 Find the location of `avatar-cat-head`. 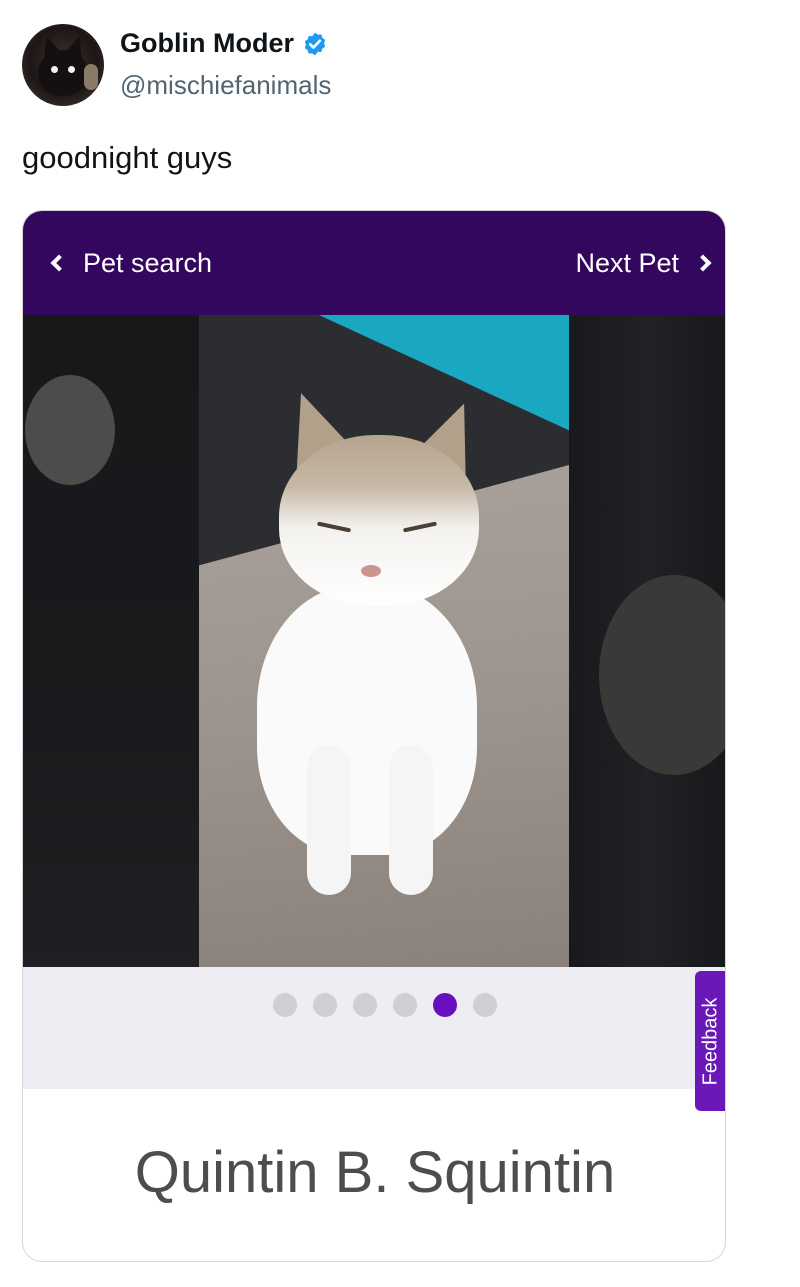

avatar-cat-head is located at coordinates (63, 73).